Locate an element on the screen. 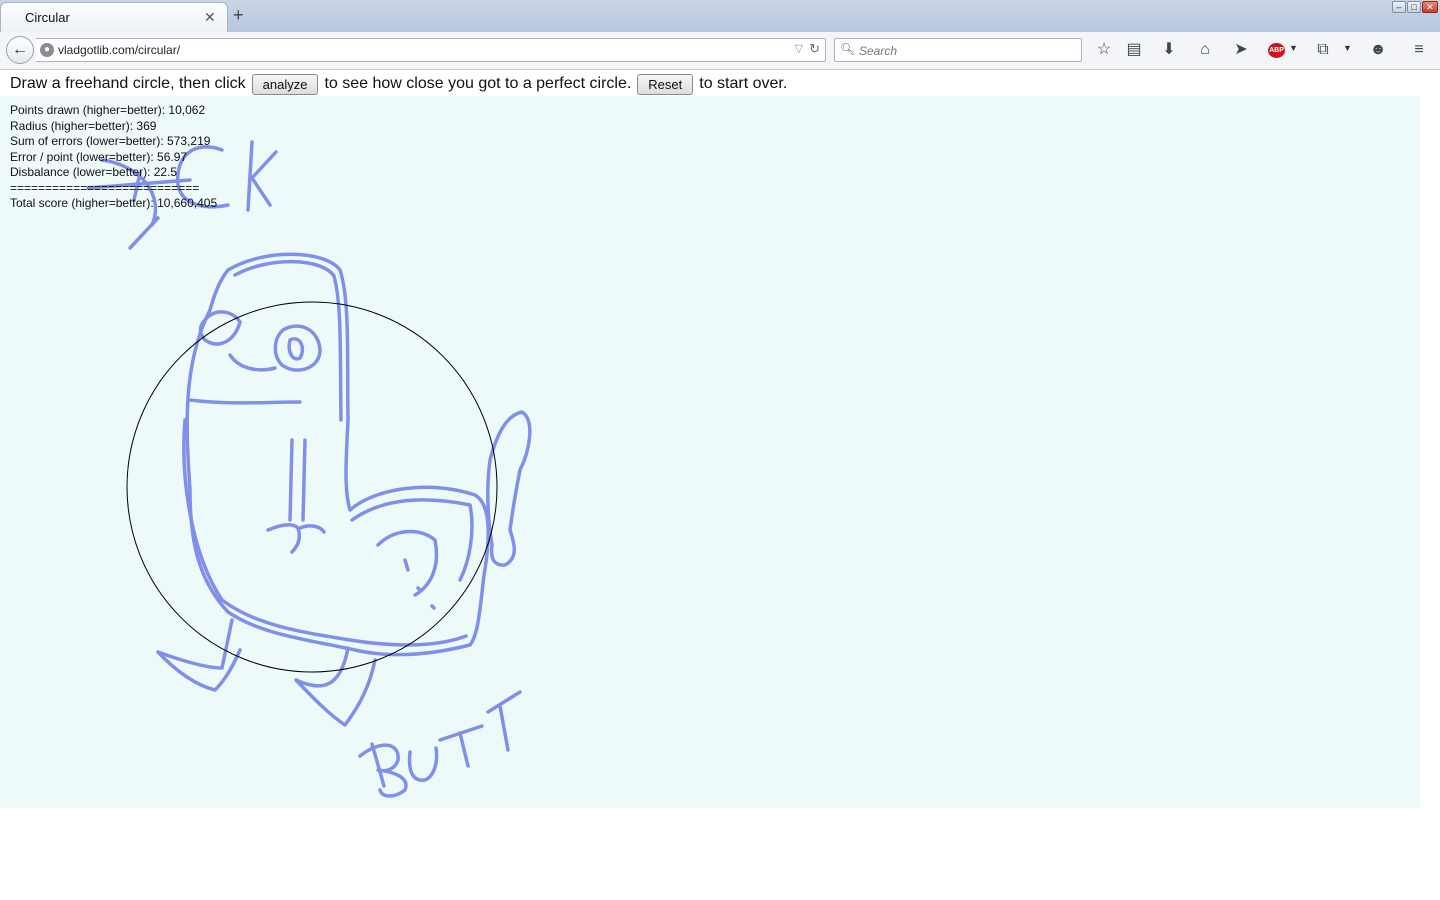  hair-scribble is located at coordinates (220, 328).